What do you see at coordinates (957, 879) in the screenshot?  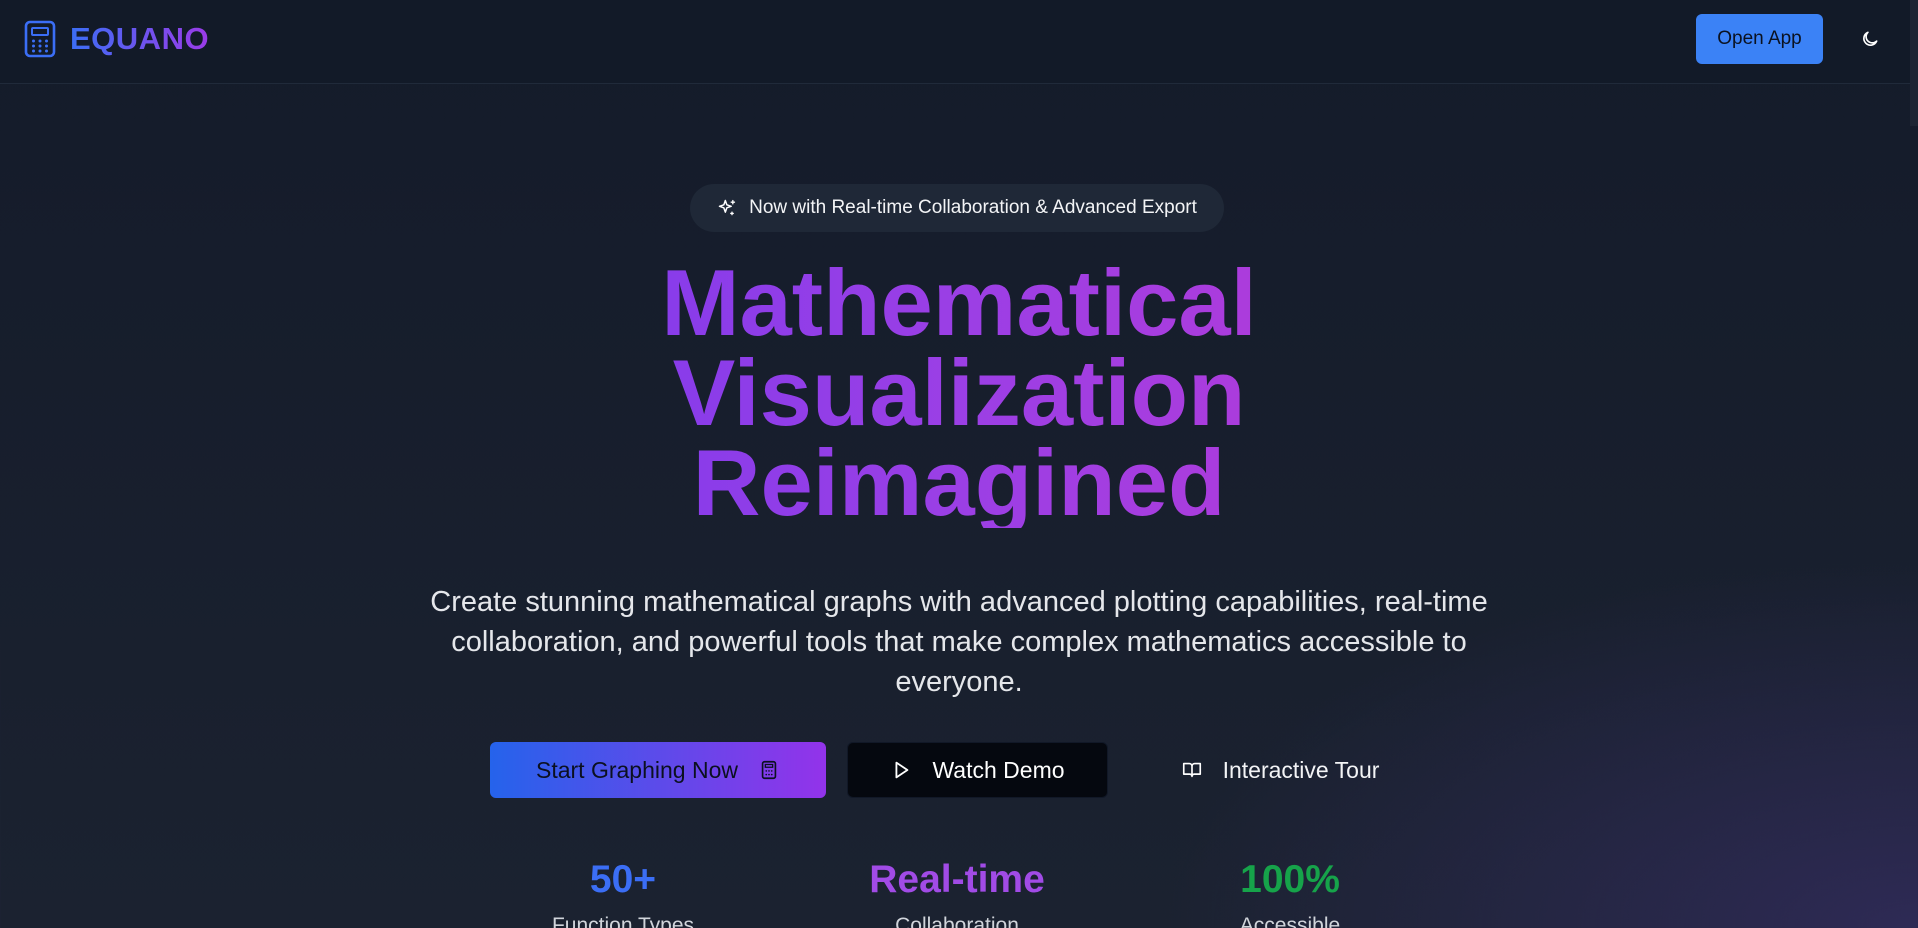 I see `stat-value: Real-time` at bounding box center [957, 879].